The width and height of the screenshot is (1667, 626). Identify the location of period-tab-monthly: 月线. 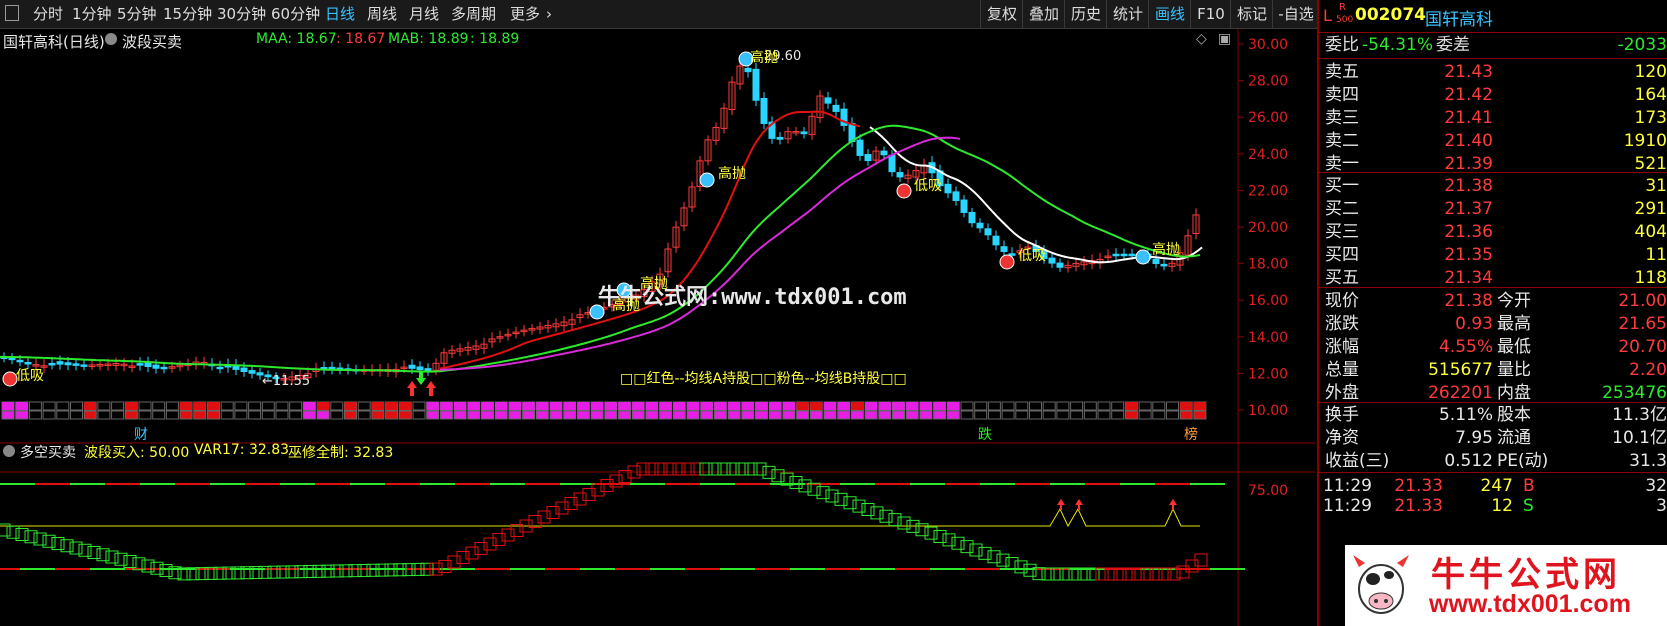
(424, 14).